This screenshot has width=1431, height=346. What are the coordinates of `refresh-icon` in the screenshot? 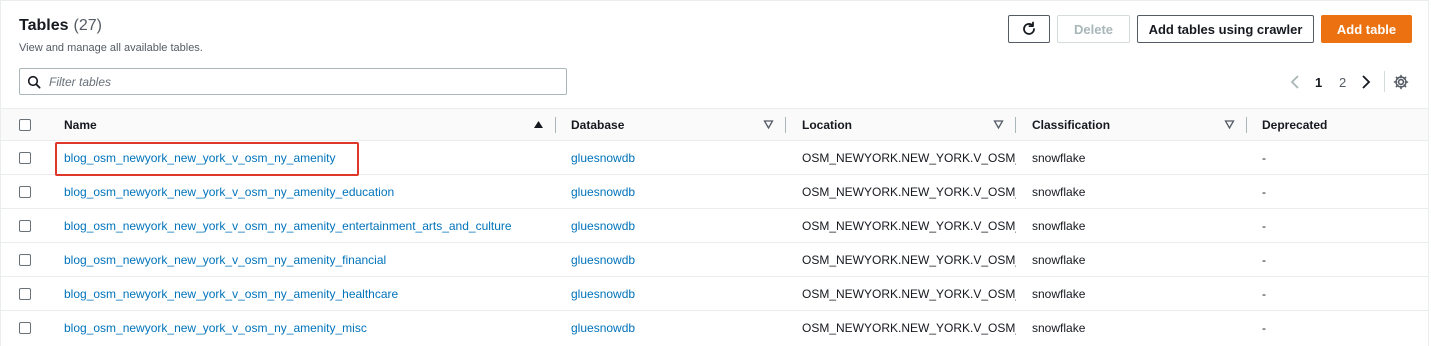 It's located at (1029, 28).